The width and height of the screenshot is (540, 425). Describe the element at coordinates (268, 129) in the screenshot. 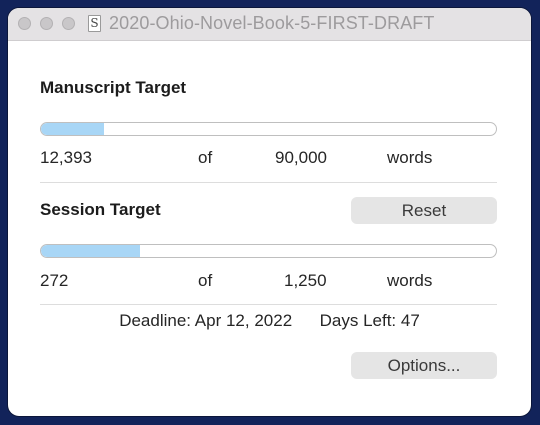

I see `manuscript-progress-bar` at that location.